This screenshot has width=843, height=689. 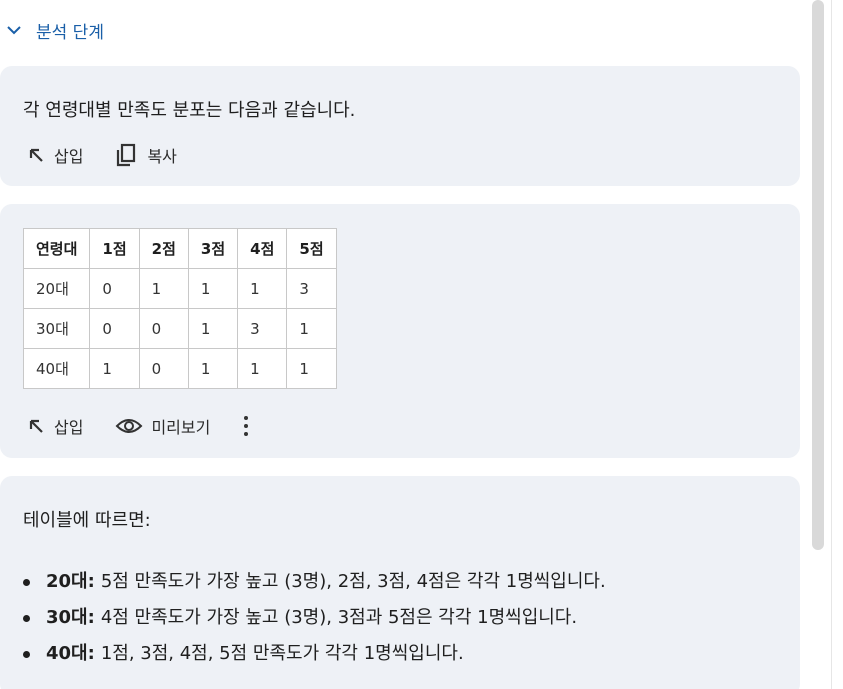 What do you see at coordinates (282, 653) in the screenshot?
I see `bullet-text: 1점, 3점, 4점, 5점 만족도가 각각 1명씩입니다.` at bounding box center [282, 653].